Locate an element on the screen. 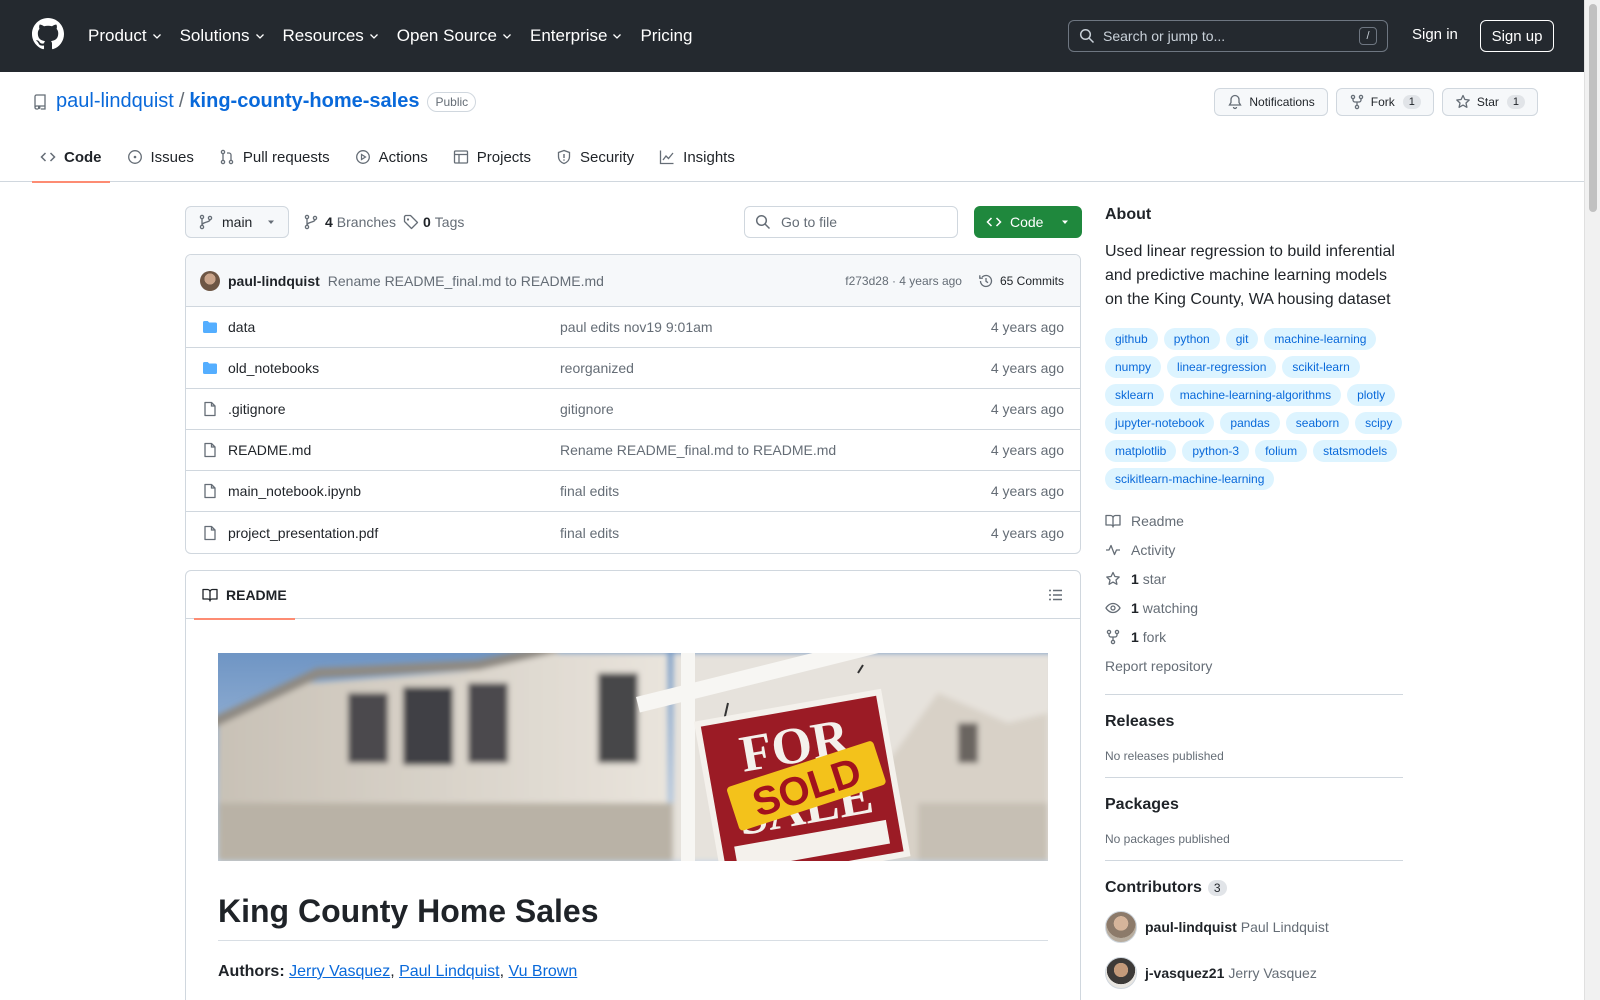  visibility-badge: Public is located at coordinates (452, 101).